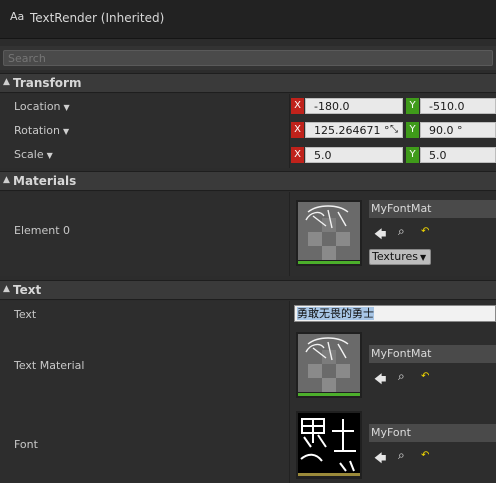 This screenshot has height=483, width=496. What do you see at coordinates (394, 129) in the screenshot?
I see `lock-icon: ⤡` at bounding box center [394, 129].